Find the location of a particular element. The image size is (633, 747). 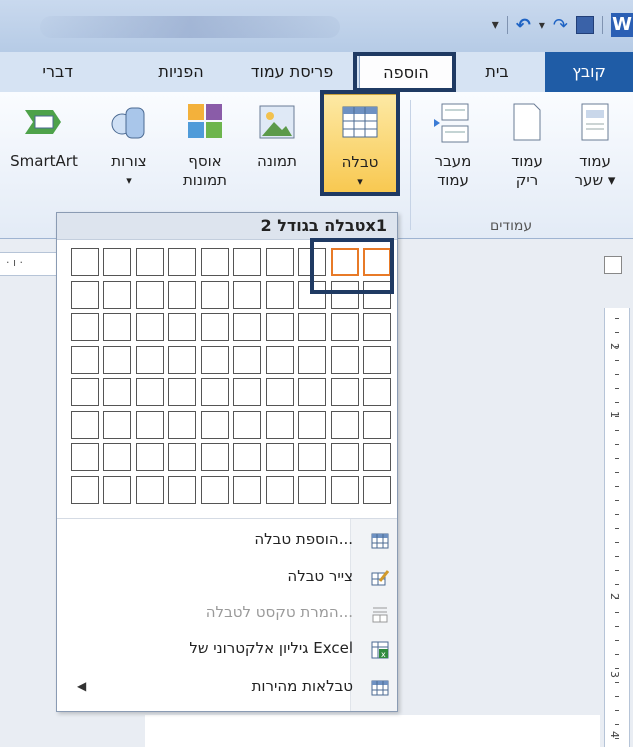

document-page is located at coordinates (372, 731).